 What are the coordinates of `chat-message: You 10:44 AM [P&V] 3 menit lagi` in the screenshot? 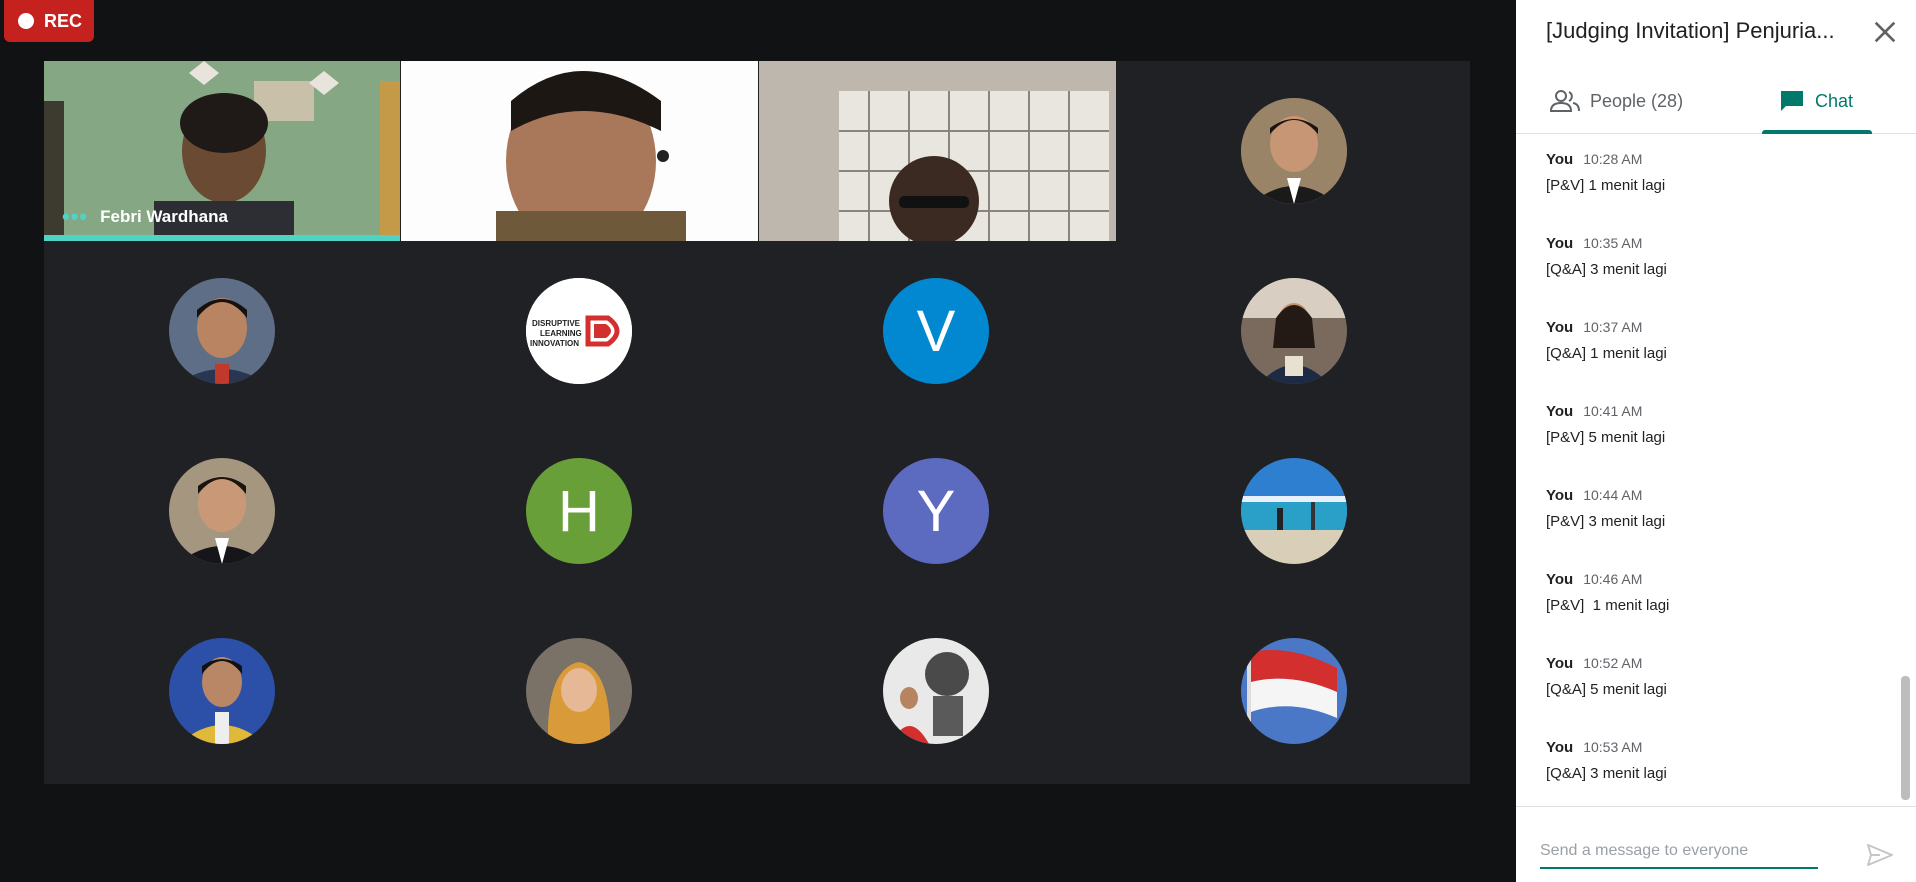 It's located at (1711, 508).